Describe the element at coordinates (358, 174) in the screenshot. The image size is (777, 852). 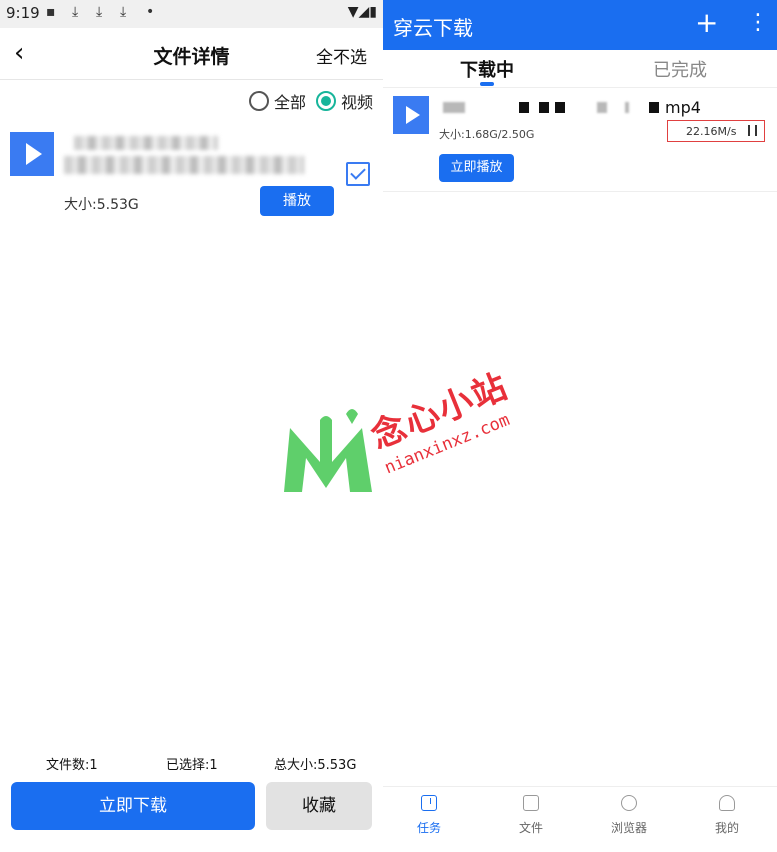
I see `file-select-checkbox` at that location.